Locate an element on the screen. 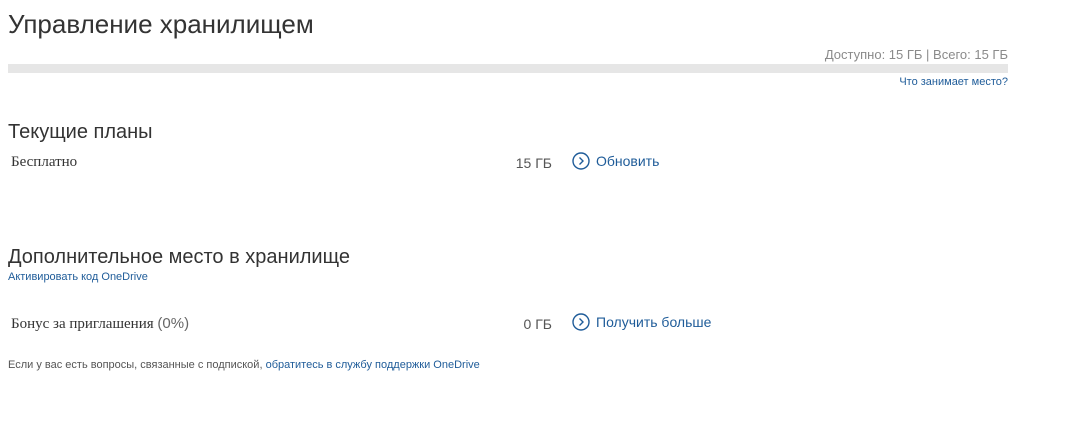  additional-storage-heading: Дополнительное место в хранилище is located at coordinates (179, 257).